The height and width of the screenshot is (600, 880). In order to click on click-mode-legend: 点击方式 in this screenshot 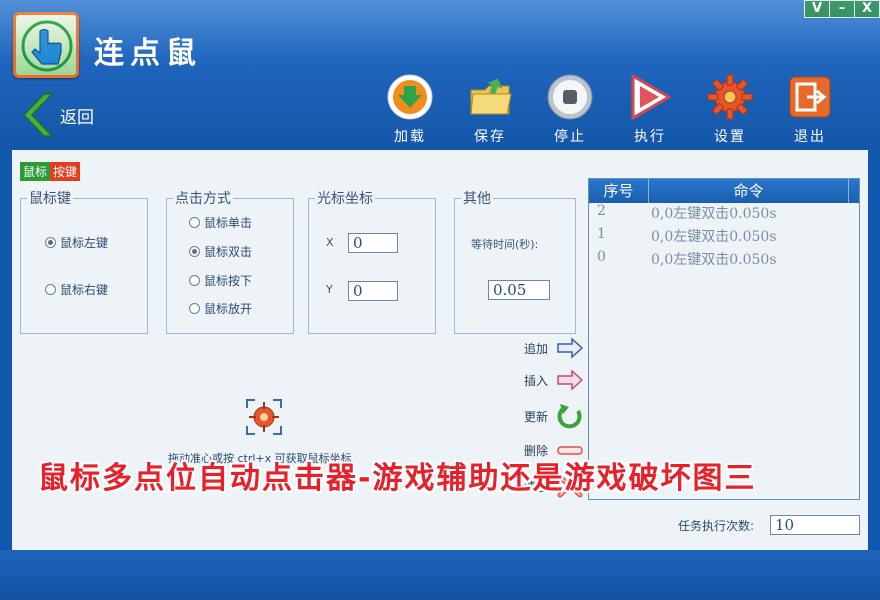, I will do `click(203, 199)`.